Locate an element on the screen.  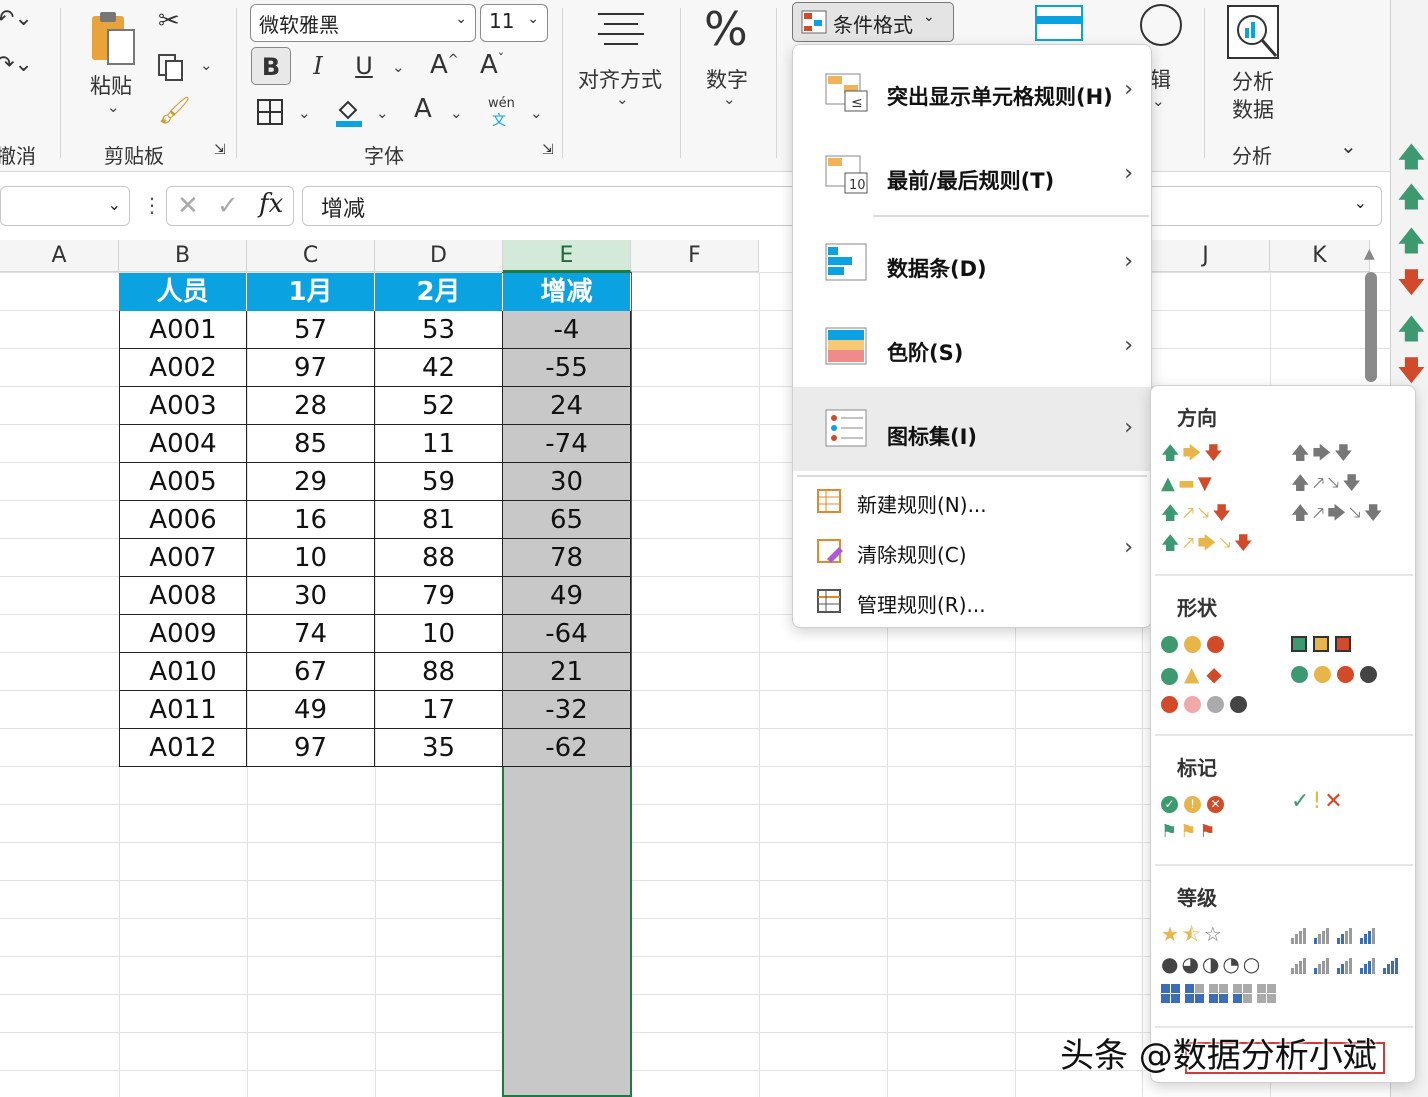
table-cell: 28 is located at coordinates (311, 406).